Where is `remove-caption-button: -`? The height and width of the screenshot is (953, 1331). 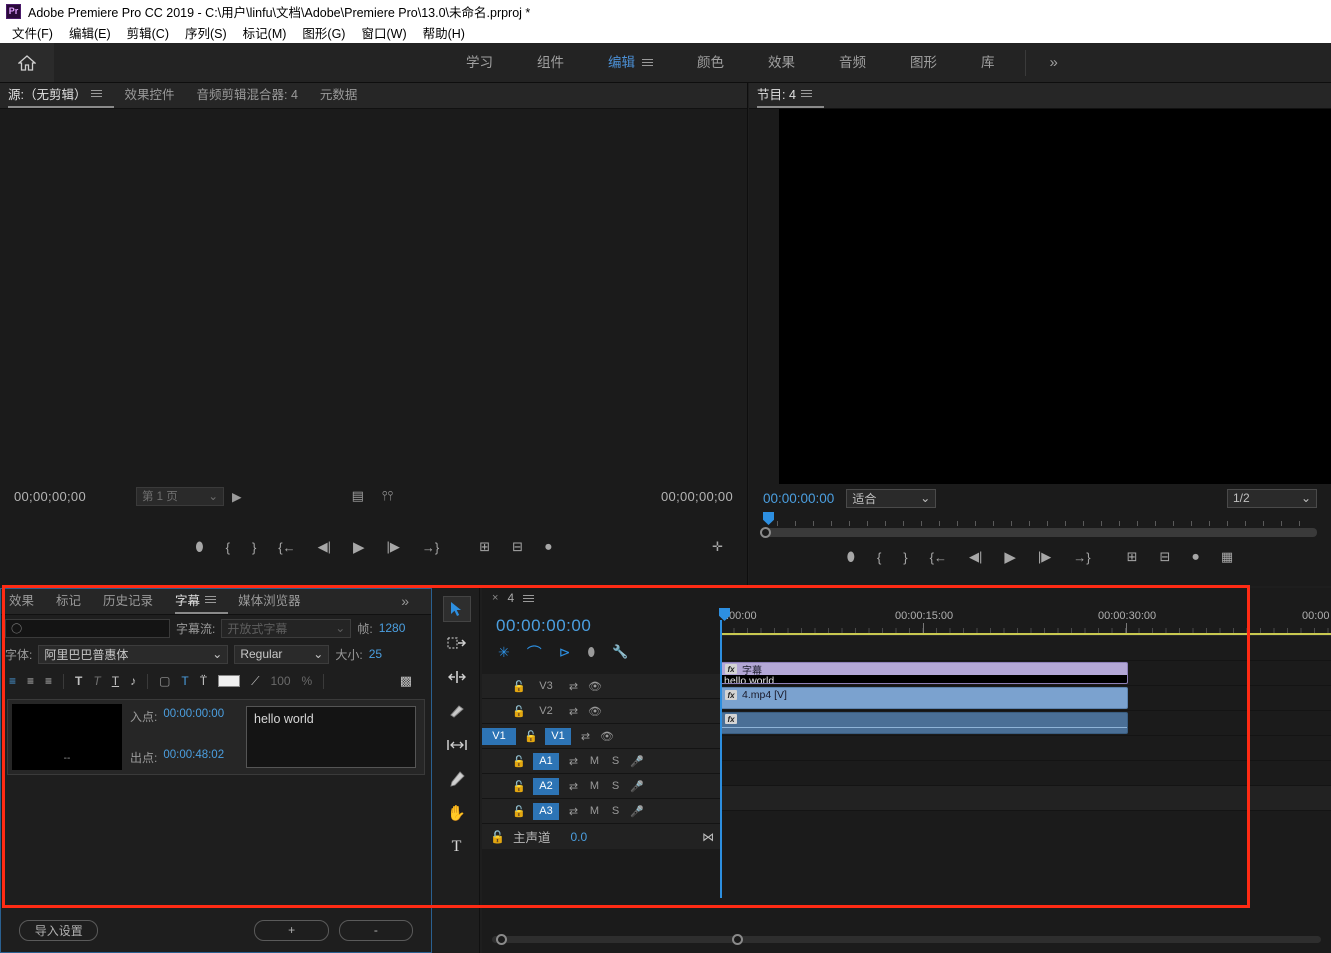 remove-caption-button: - is located at coordinates (375, 930).